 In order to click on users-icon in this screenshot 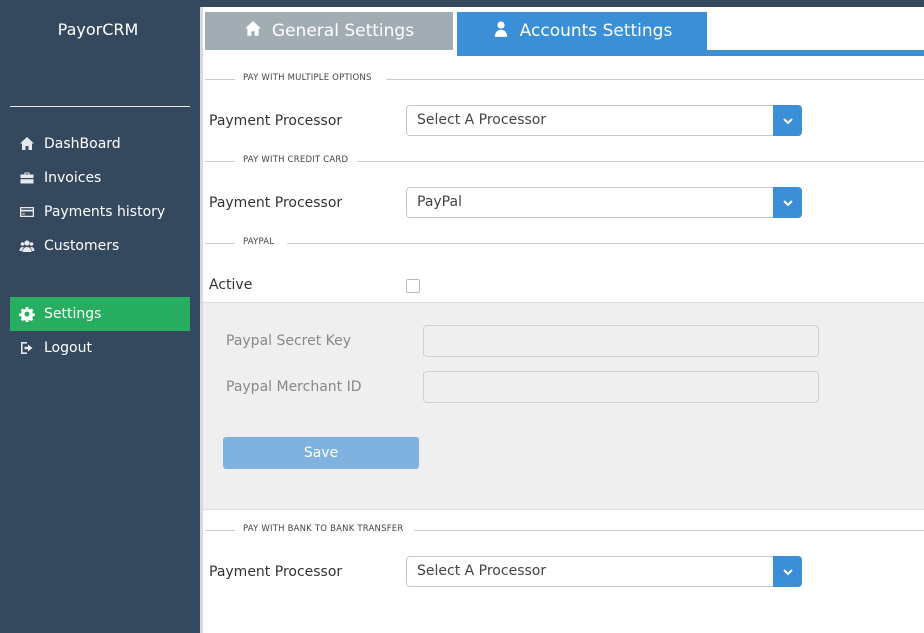, I will do `click(27, 246)`.